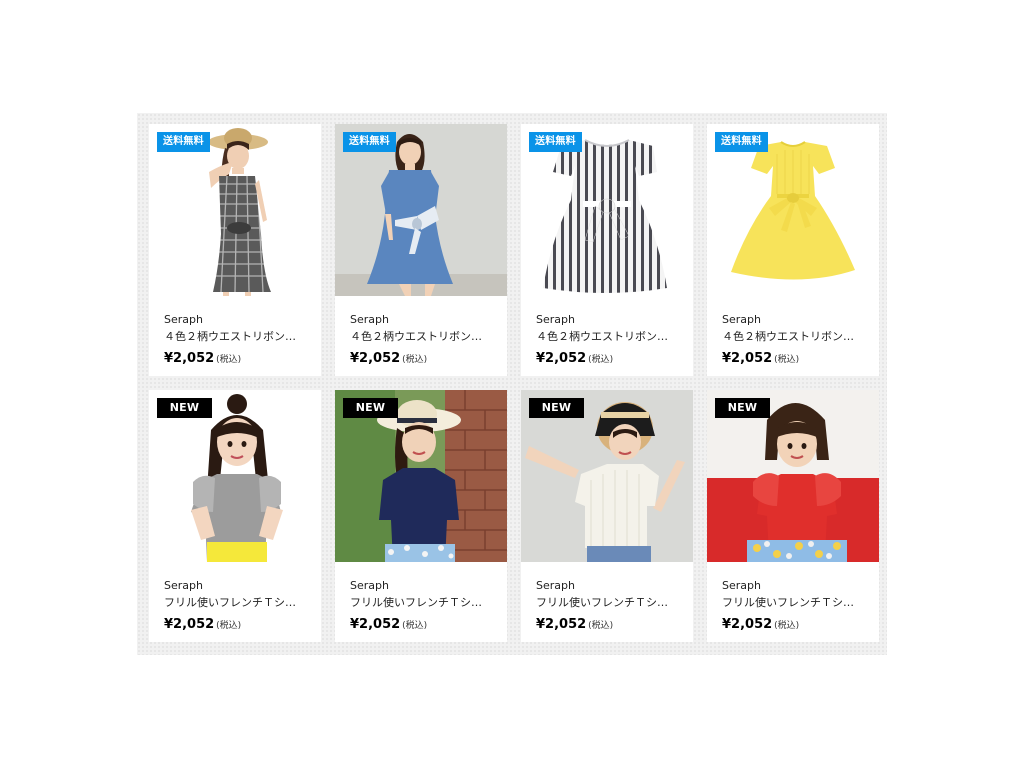 The width and height of the screenshot is (1024, 768). What do you see at coordinates (607, 476) in the screenshot?
I see `product-image-white-tee: NEW` at bounding box center [607, 476].